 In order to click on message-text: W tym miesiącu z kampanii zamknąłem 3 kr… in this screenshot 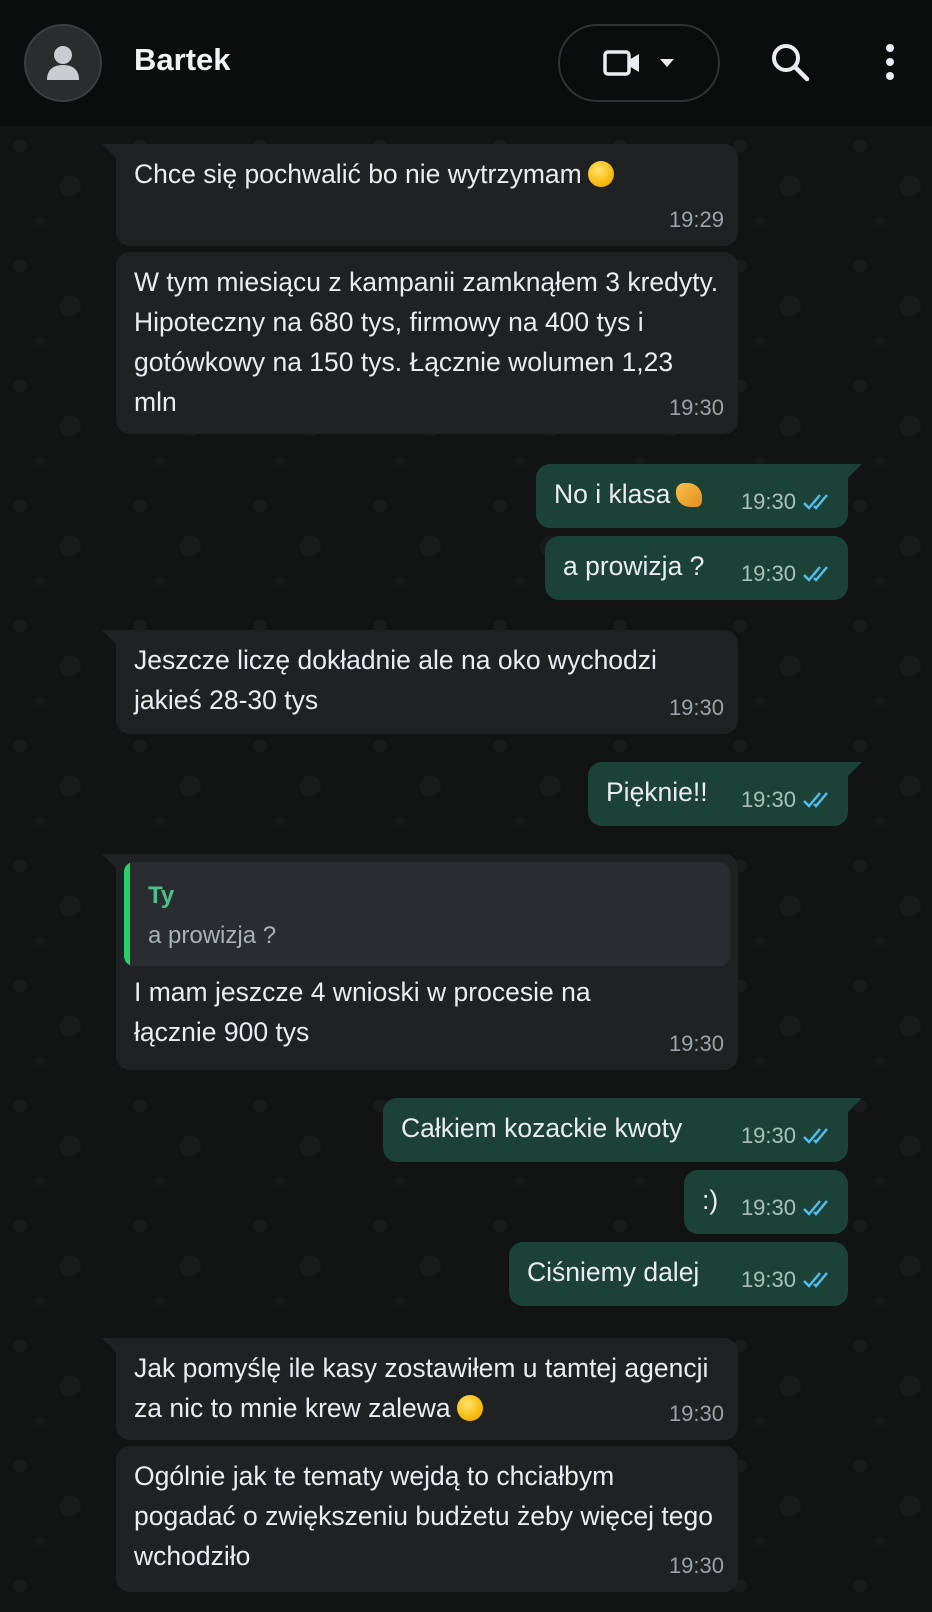, I will do `click(426, 342)`.